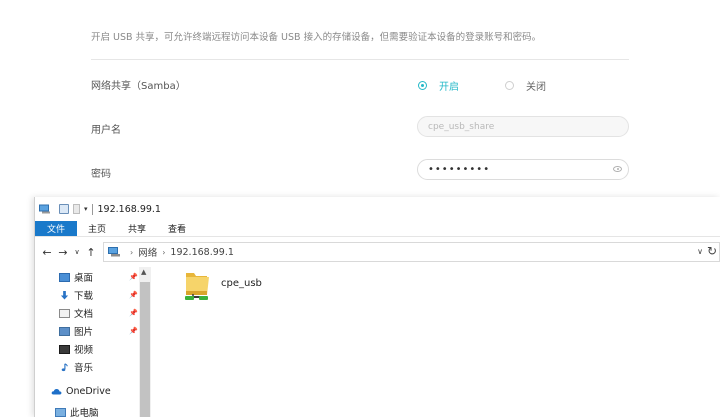  I want to click on nav-item-label: 图片, so click(84, 332).